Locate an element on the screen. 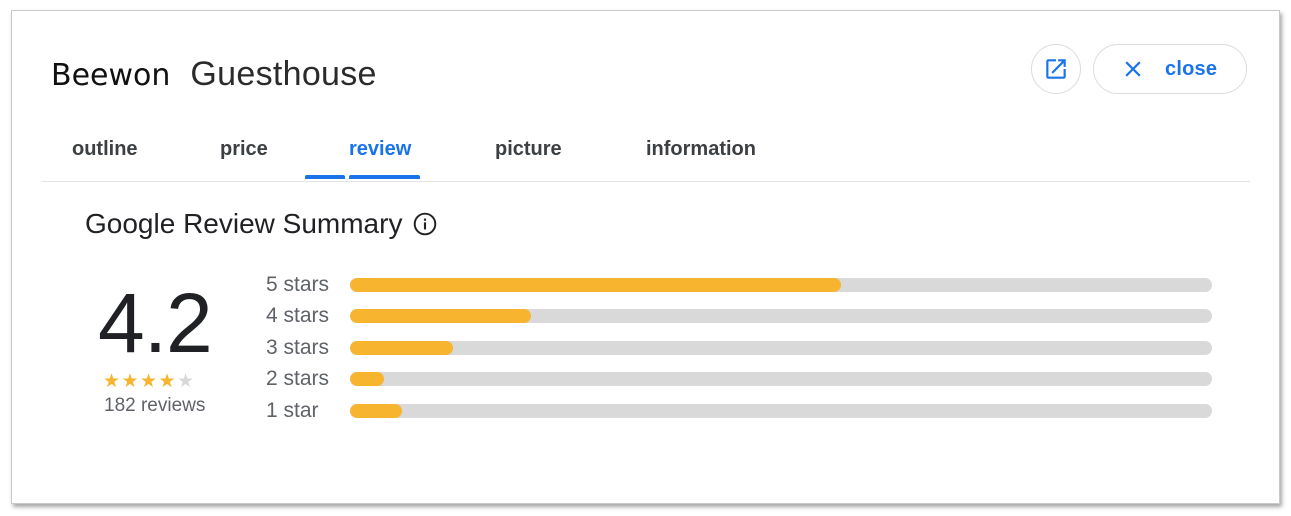  rating-row: 2 stars is located at coordinates (746, 379).